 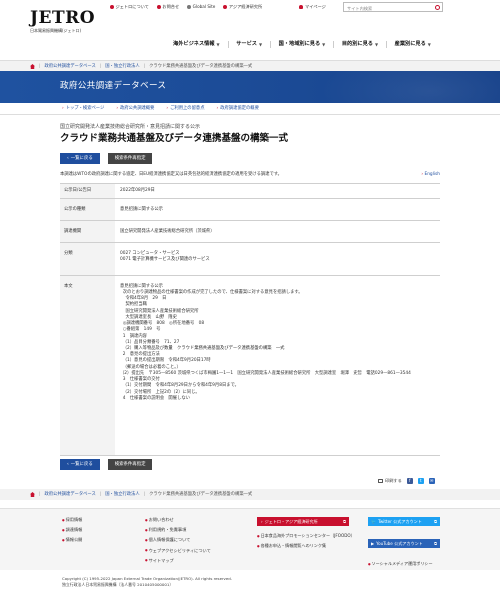 What do you see at coordinates (62, 22) in the screenshot?
I see `jetro-logo: JETRO 日本貿易振興機構(ジェトロ)` at bounding box center [62, 22].